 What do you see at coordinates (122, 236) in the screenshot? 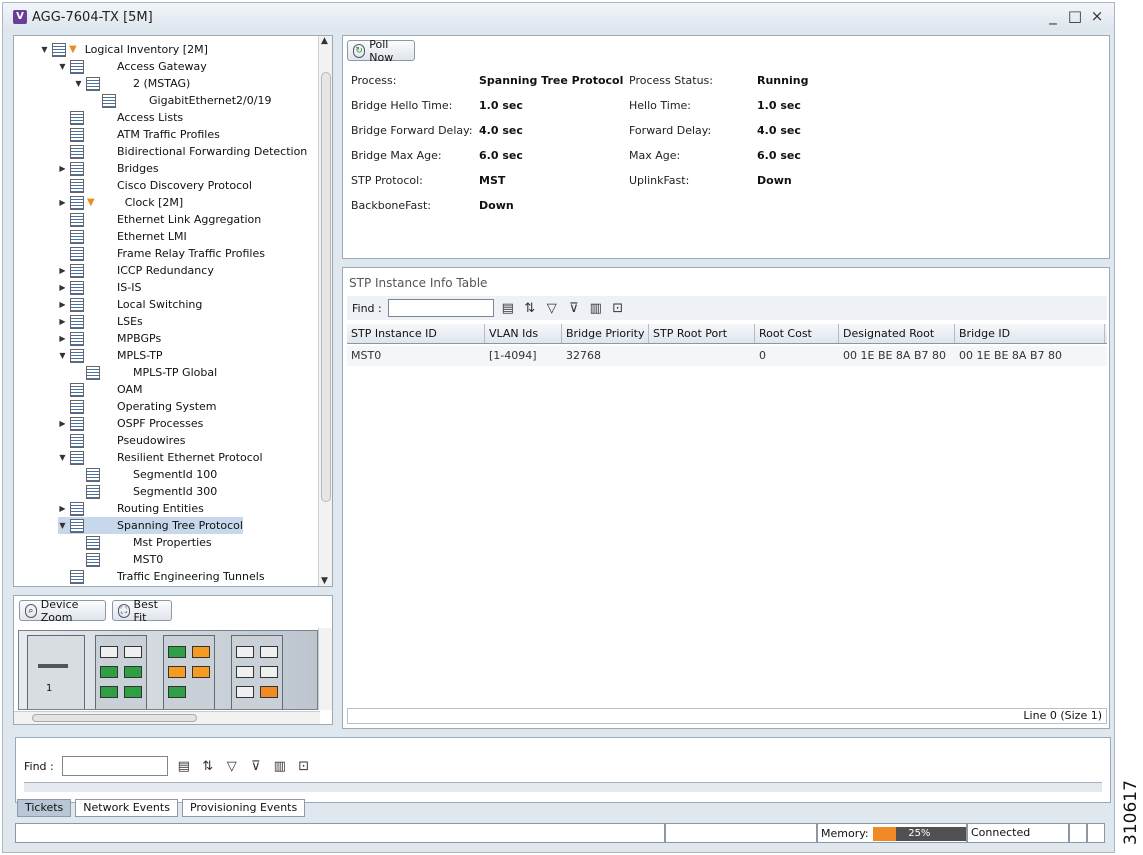
I see `tree-item: Ethernet LMI` at bounding box center [122, 236].